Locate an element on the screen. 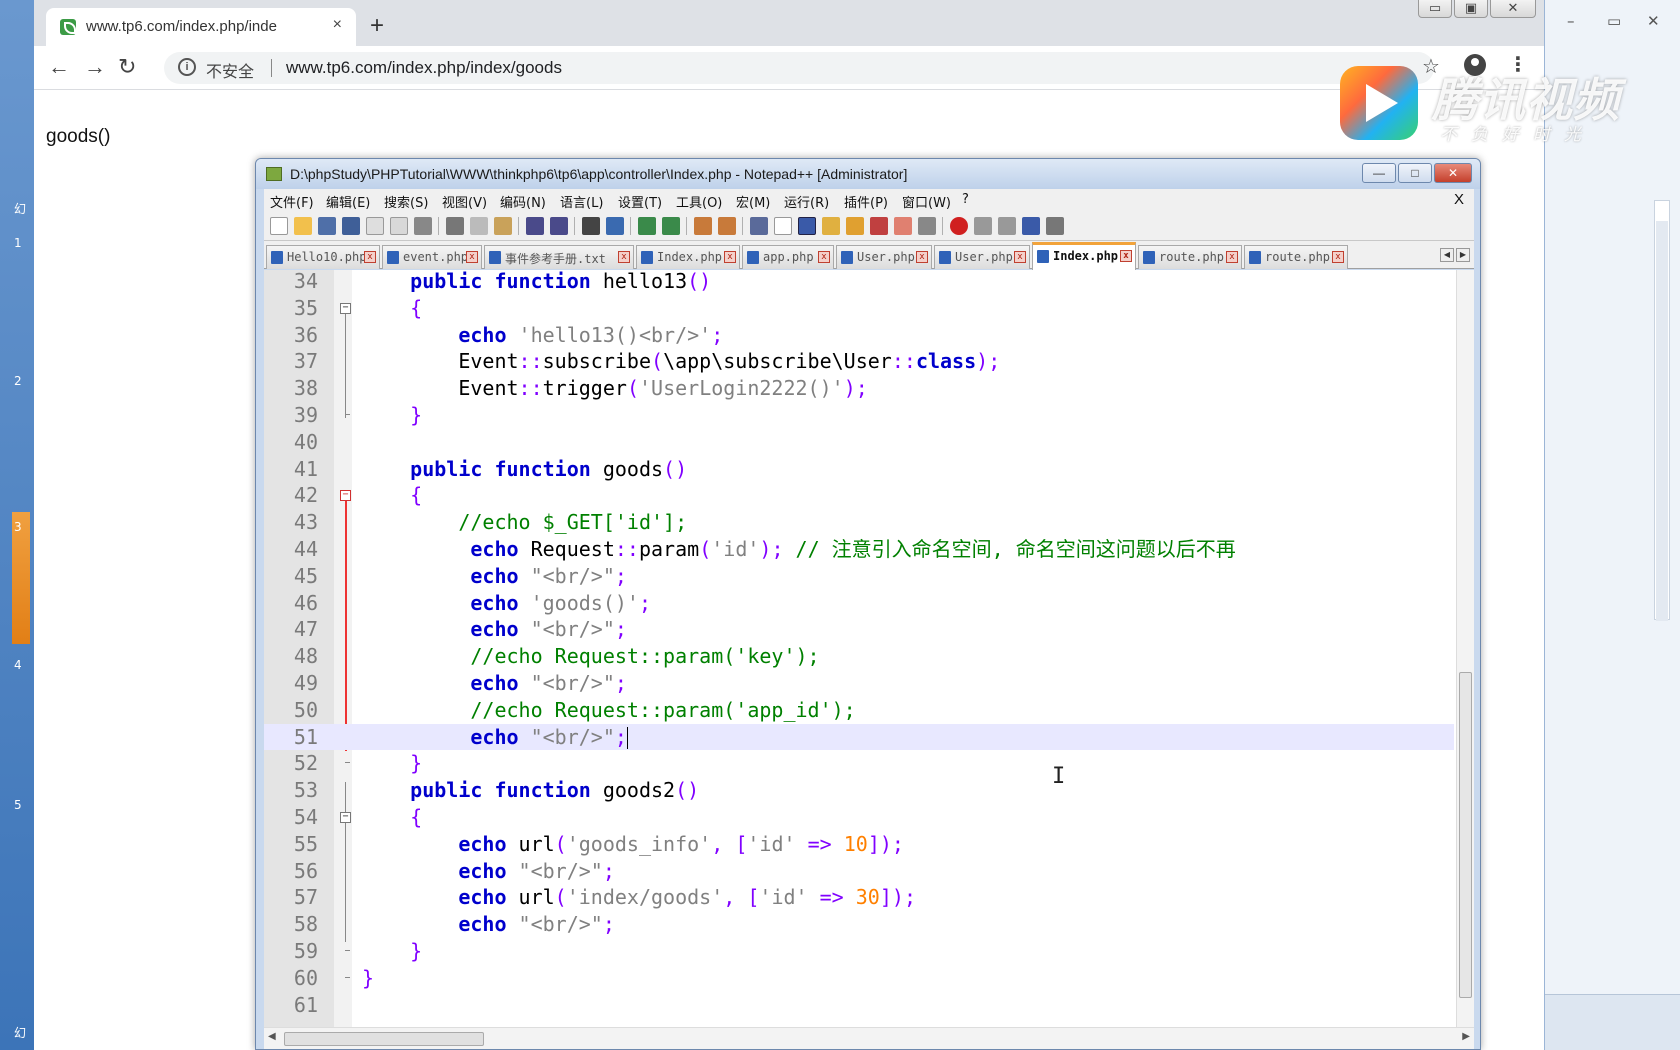  file-tab: User.php x is located at coordinates (884, 257).